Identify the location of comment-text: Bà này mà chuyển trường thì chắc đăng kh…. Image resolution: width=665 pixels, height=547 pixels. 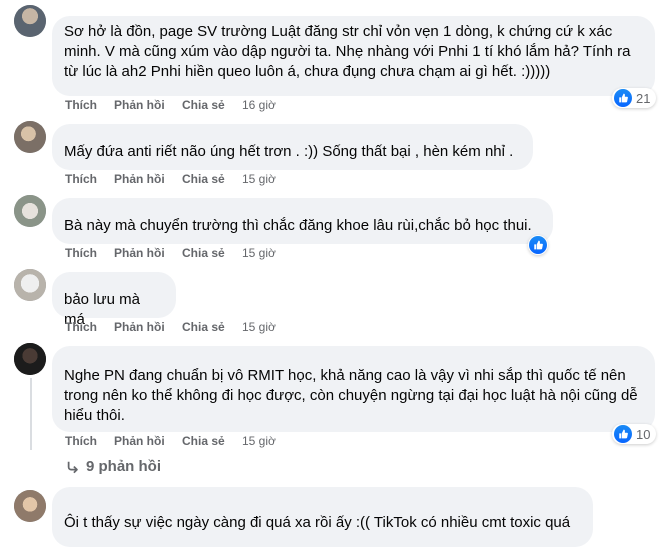
(298, 225).